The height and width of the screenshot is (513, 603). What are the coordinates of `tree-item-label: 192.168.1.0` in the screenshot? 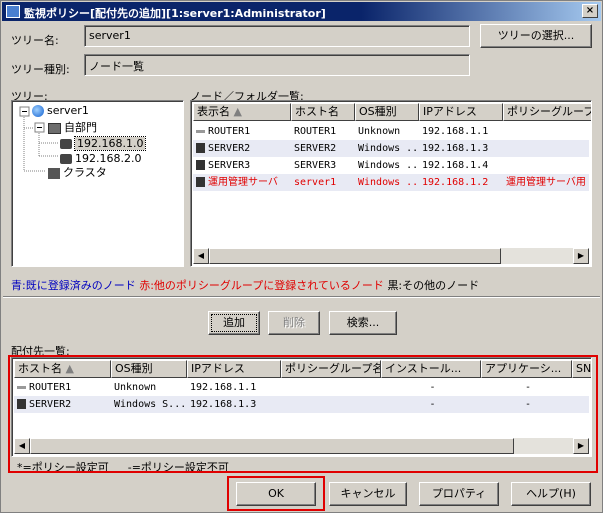 It's located at (110, 143).